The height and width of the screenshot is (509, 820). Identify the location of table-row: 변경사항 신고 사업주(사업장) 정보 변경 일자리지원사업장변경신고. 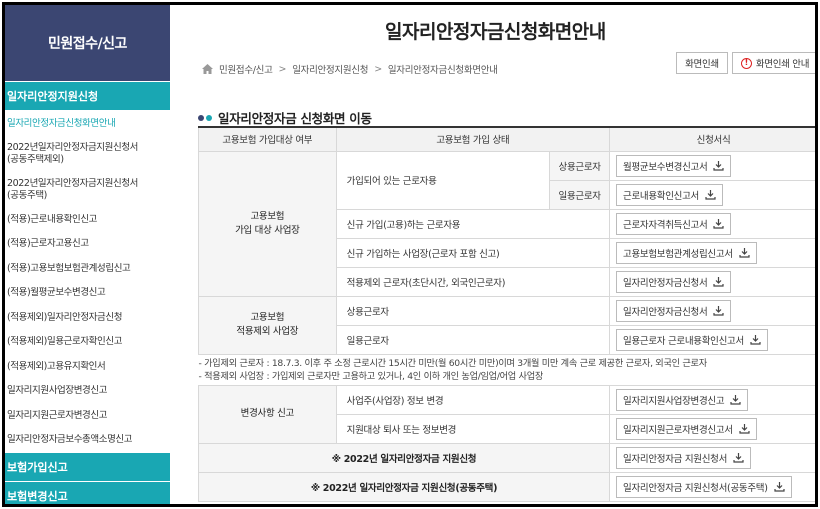
(506, 414).